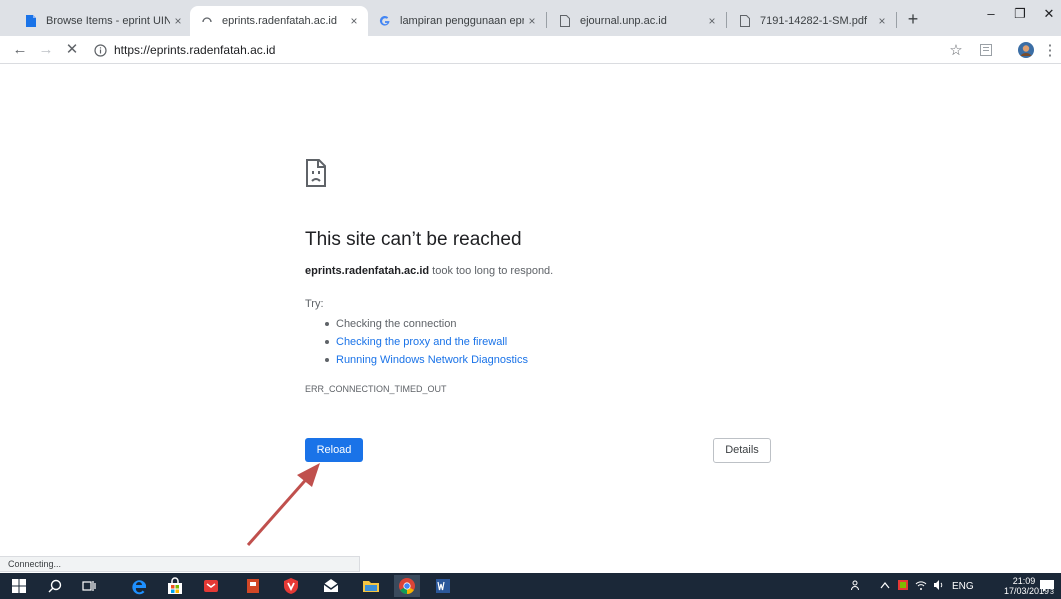  I want to click on suggestion-item: Running Windows Network Diagnostics, so click(426, 360).